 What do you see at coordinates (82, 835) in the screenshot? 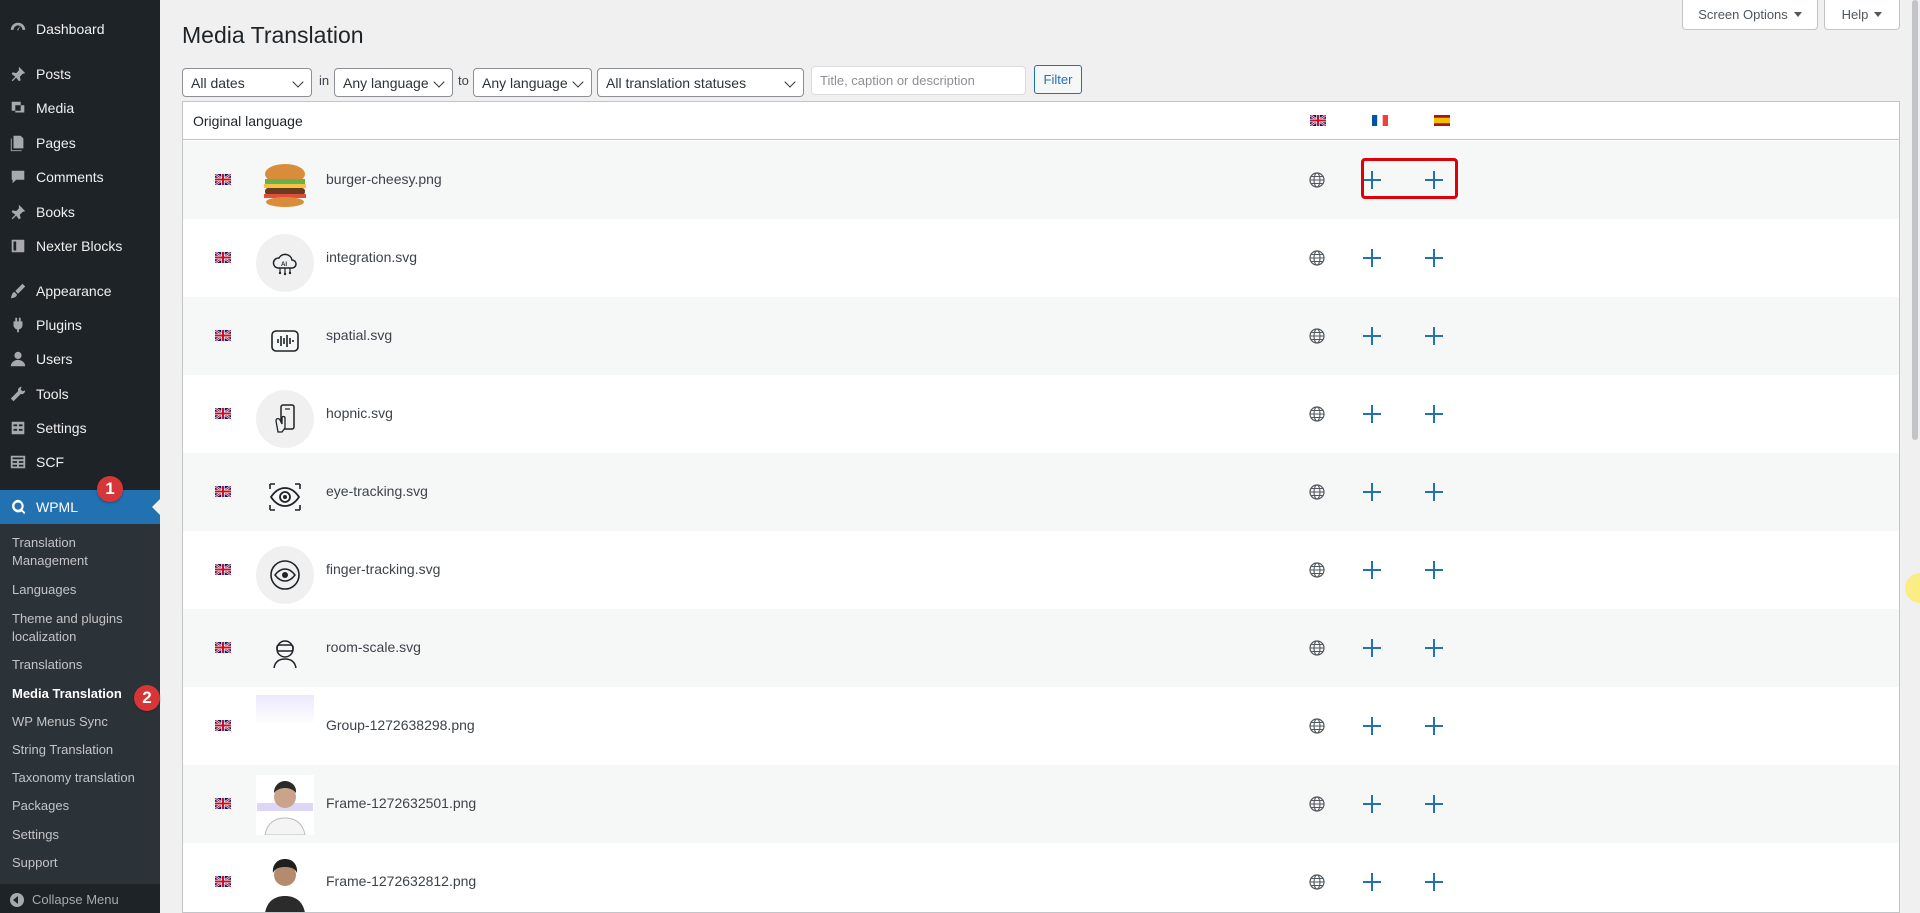
I see `submenu-settings: Settings` at bounding box center [82, 835].